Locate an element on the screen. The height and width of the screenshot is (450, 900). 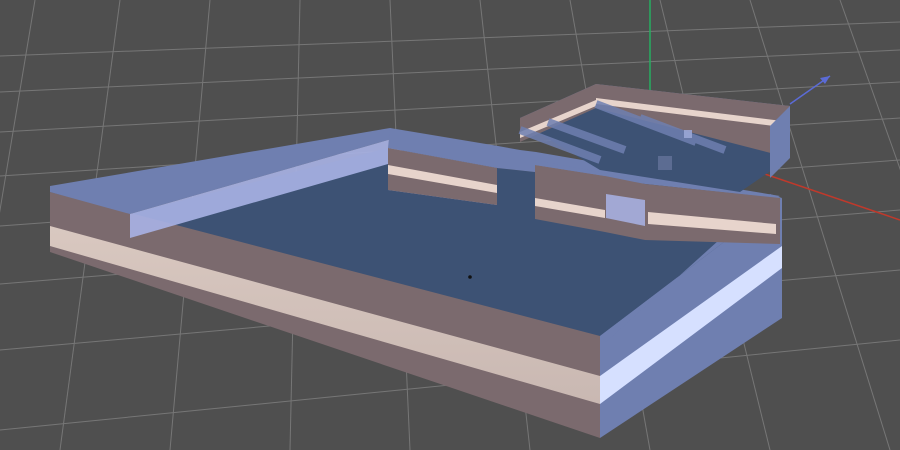
annex-window-marker is located at coordinates (688, 134).